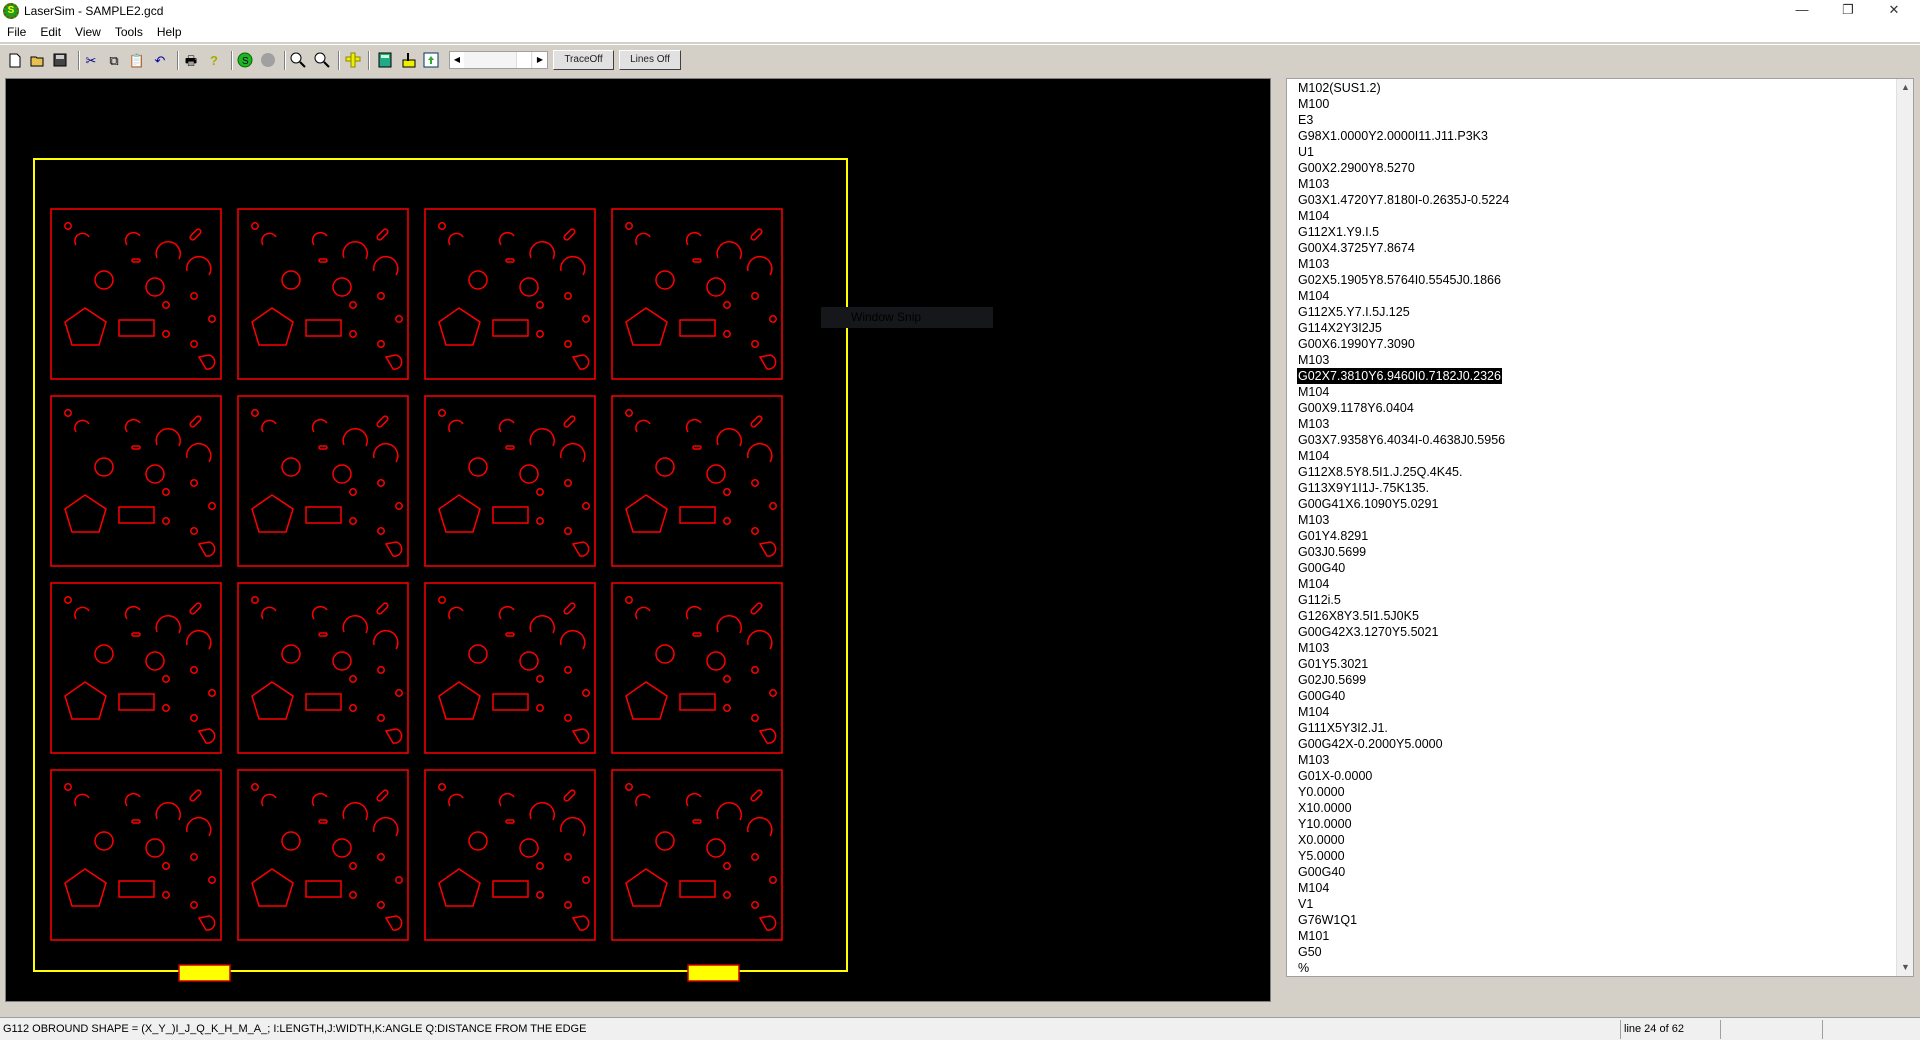 This screenshot has height=1040, width=1920. Describe the element at coordinates (1305, 120) in the screenshot. I see `code-line: E3` at that location.